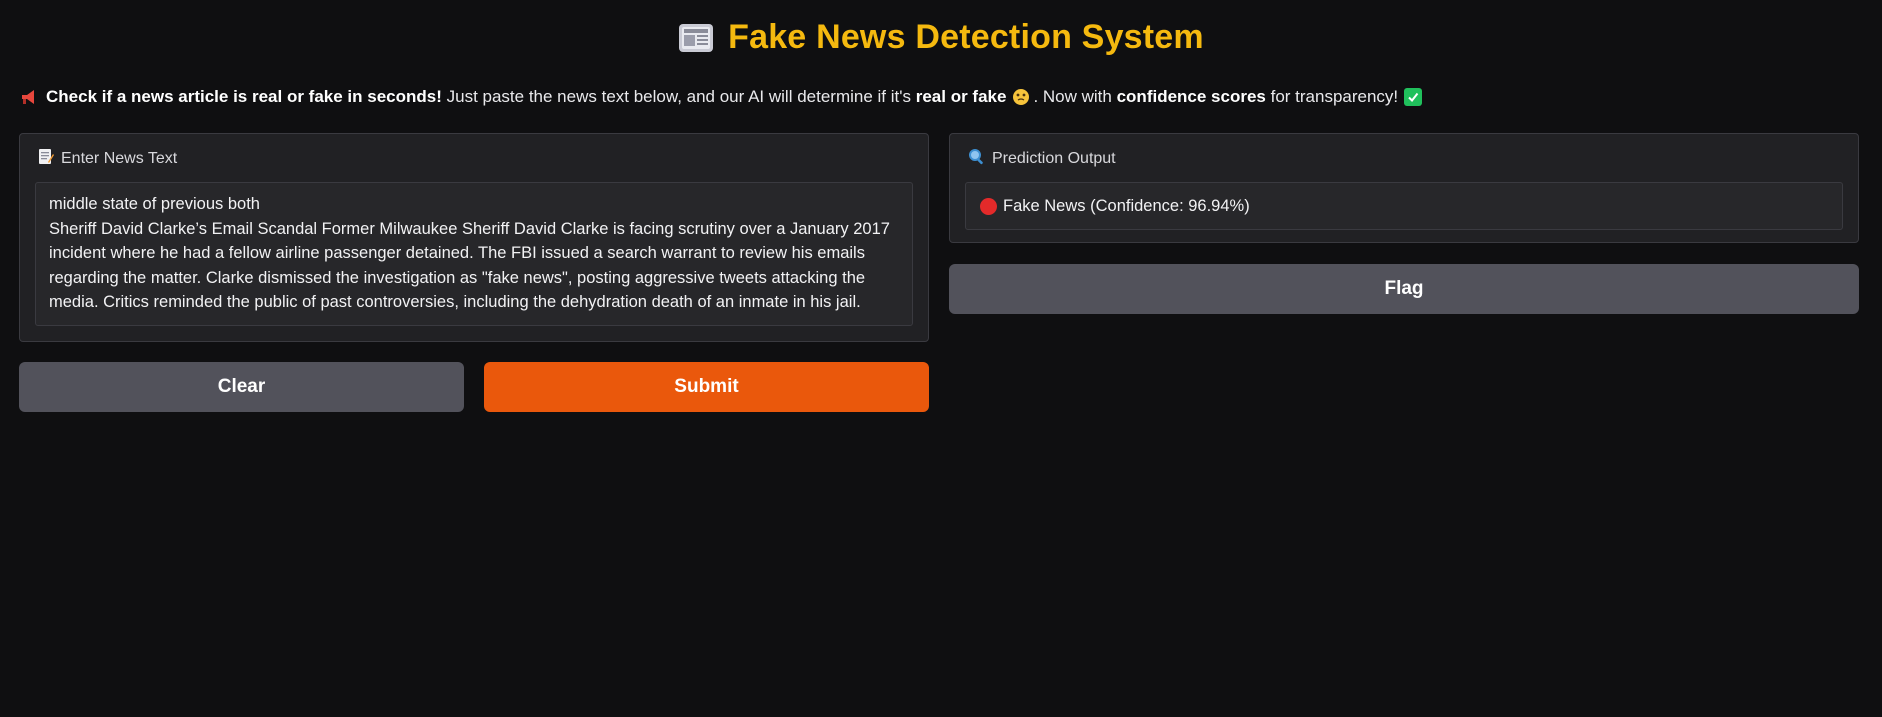 The width and height of the screenshot is (1882, 717). What do you see at coordinates (1332, 96) in the screenshot?
I see `description-text-5: for transparency!` at bounding box center [1332, 96].